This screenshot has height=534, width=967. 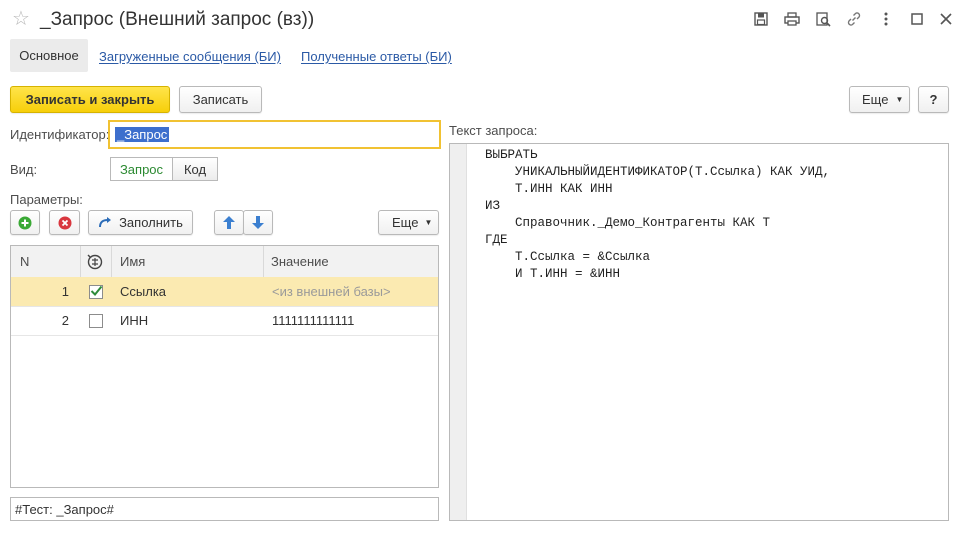 What do you see at coordinates (224, 509) in the screenshot?
I see `test-field: #Тест: _Запрос#` at bounding box center [224, 509].